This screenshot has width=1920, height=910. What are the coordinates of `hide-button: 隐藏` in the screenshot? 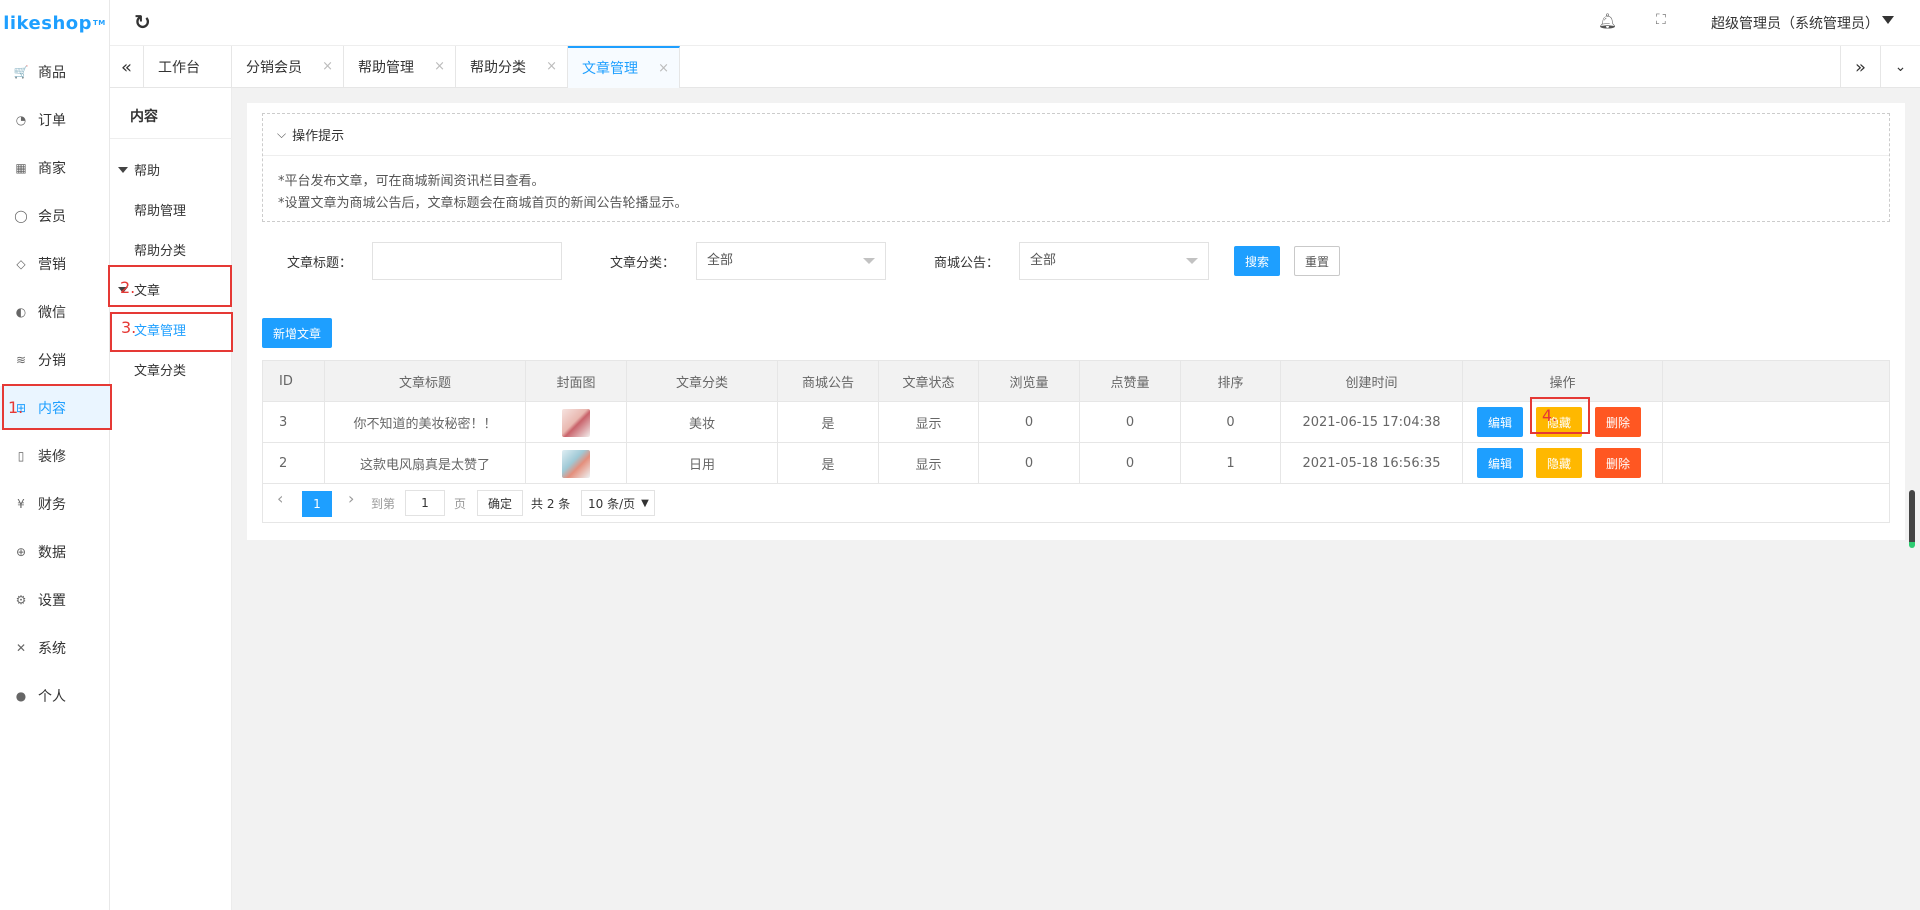 It's located at (1559, 463).